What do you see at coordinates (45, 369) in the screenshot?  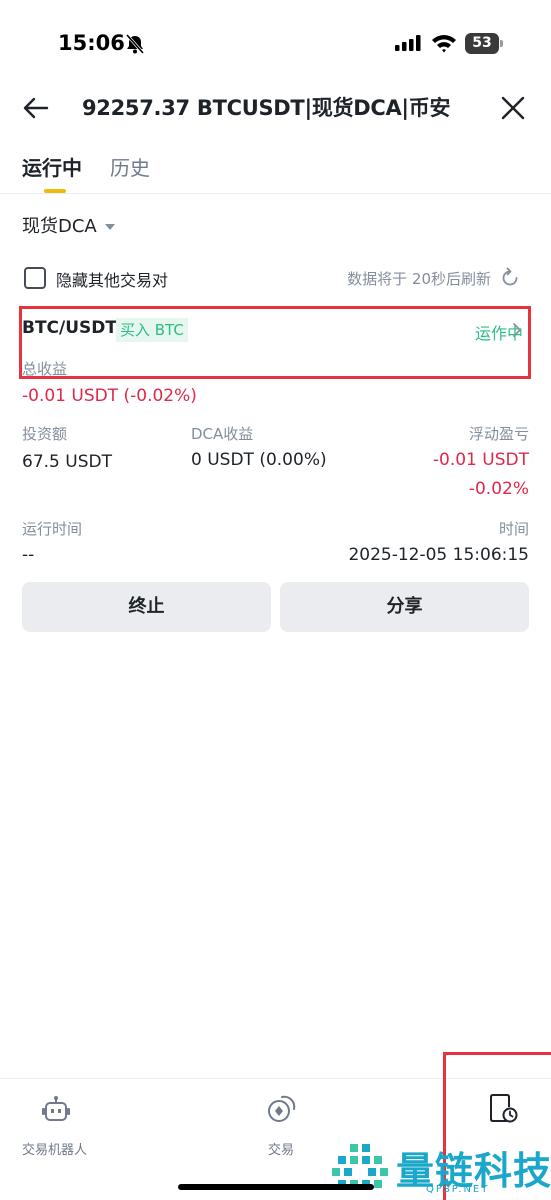 I see `total-pnl-label: 总收益` at bounding box center [45, 369].